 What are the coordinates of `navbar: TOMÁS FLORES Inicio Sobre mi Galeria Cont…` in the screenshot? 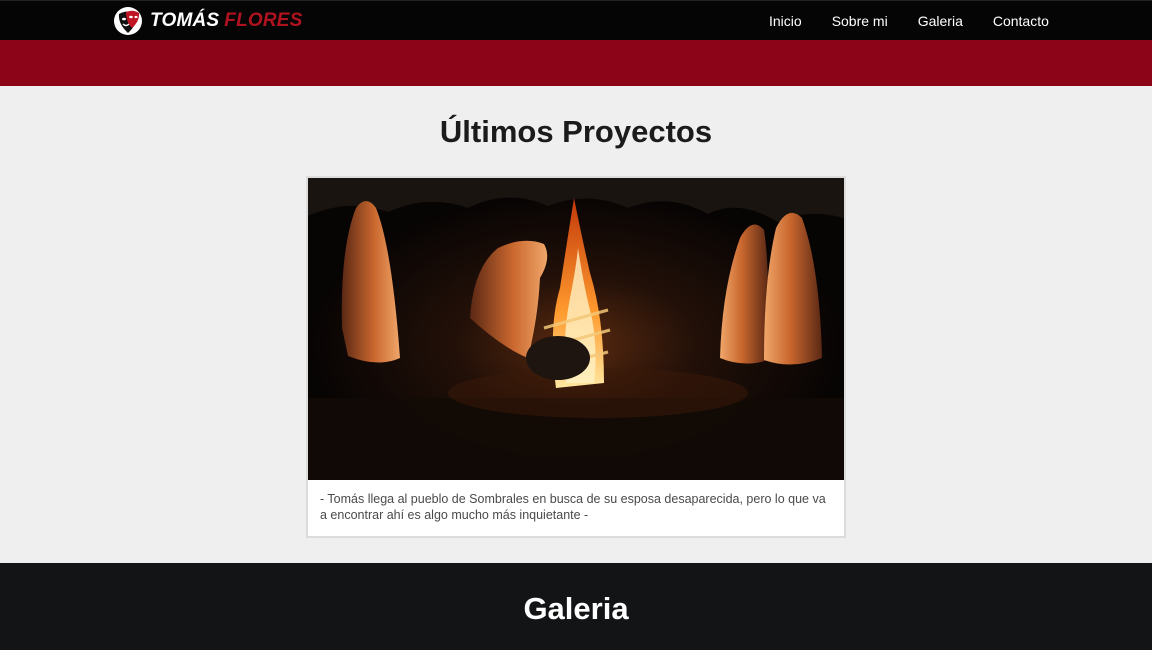 It's located at (576, 20).